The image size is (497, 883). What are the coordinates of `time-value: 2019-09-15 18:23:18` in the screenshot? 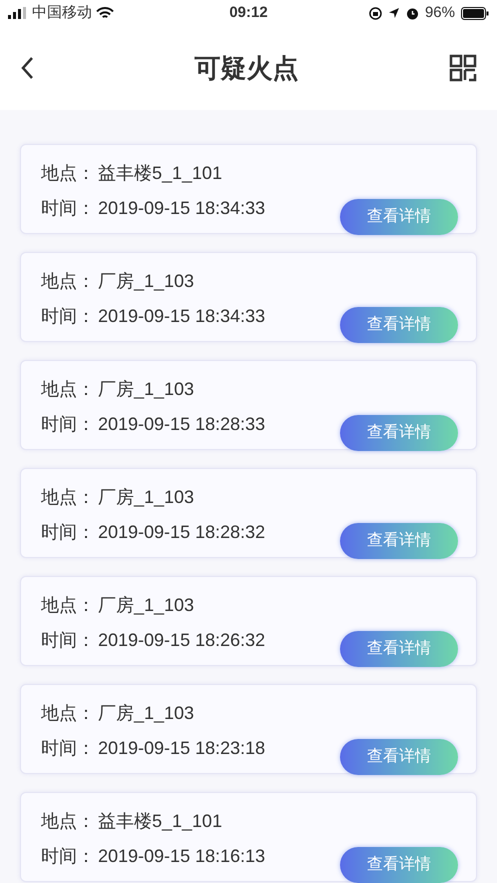 It's located at (182, 748).